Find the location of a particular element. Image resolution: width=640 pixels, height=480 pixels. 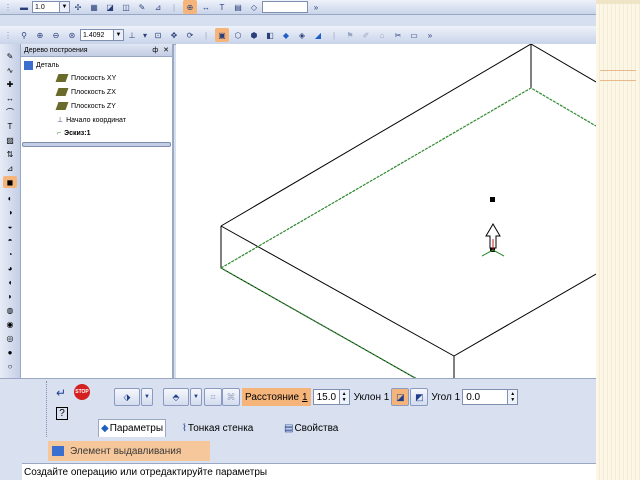

orientation-dropdown-icon: ▾ is located at coordinates (145, 35).